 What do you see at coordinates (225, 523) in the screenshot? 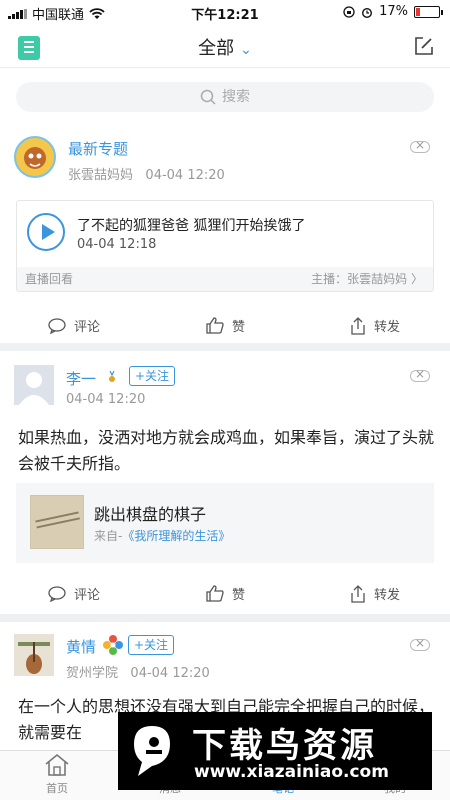
I see `shared-article-card: 跳出棋盘的棋子 来自-《我所理解的生活》` at bounding box center [225, 523].